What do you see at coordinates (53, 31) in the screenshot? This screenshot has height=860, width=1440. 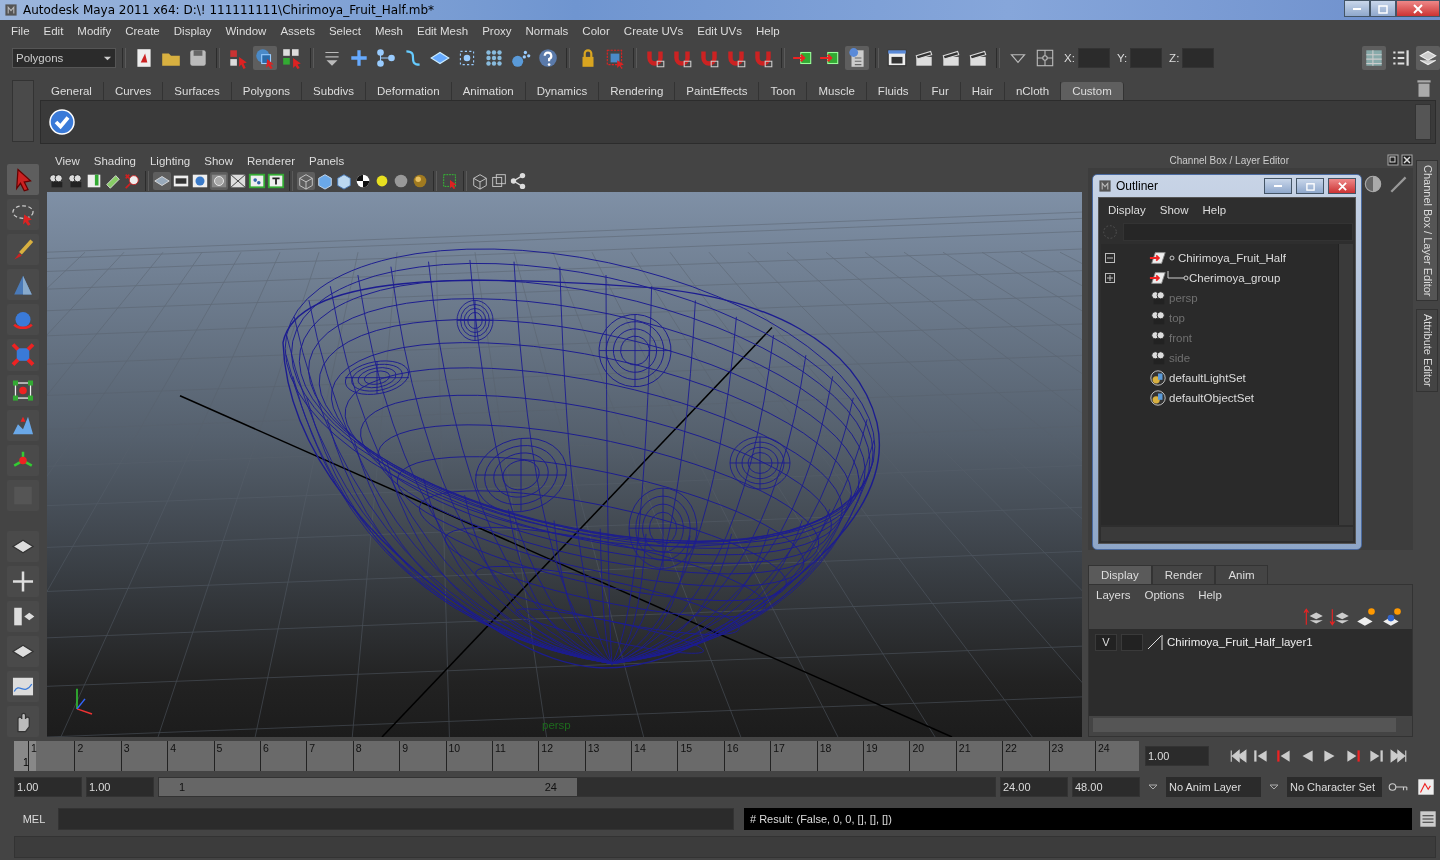 I see `menu-item: Edit` at bounding box center [53, 31].